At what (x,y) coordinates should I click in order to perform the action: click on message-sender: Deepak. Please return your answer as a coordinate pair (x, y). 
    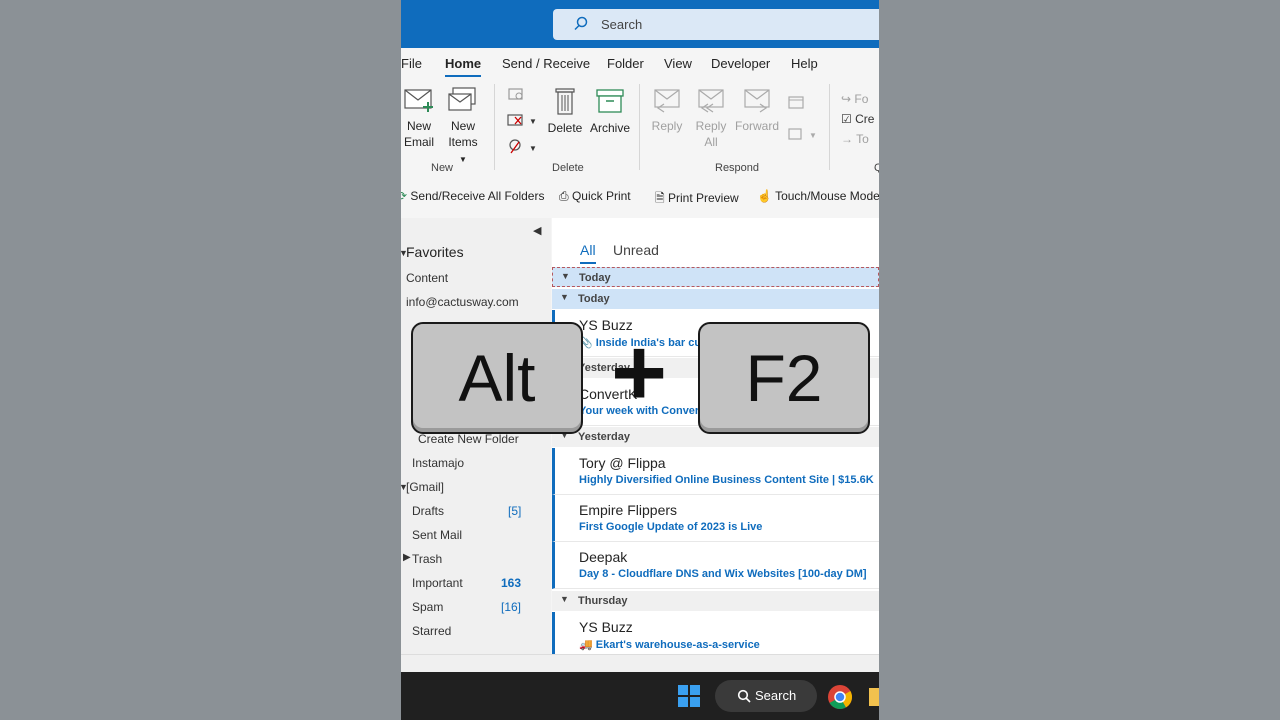
    Looking at the image, I should click on (603, 557).